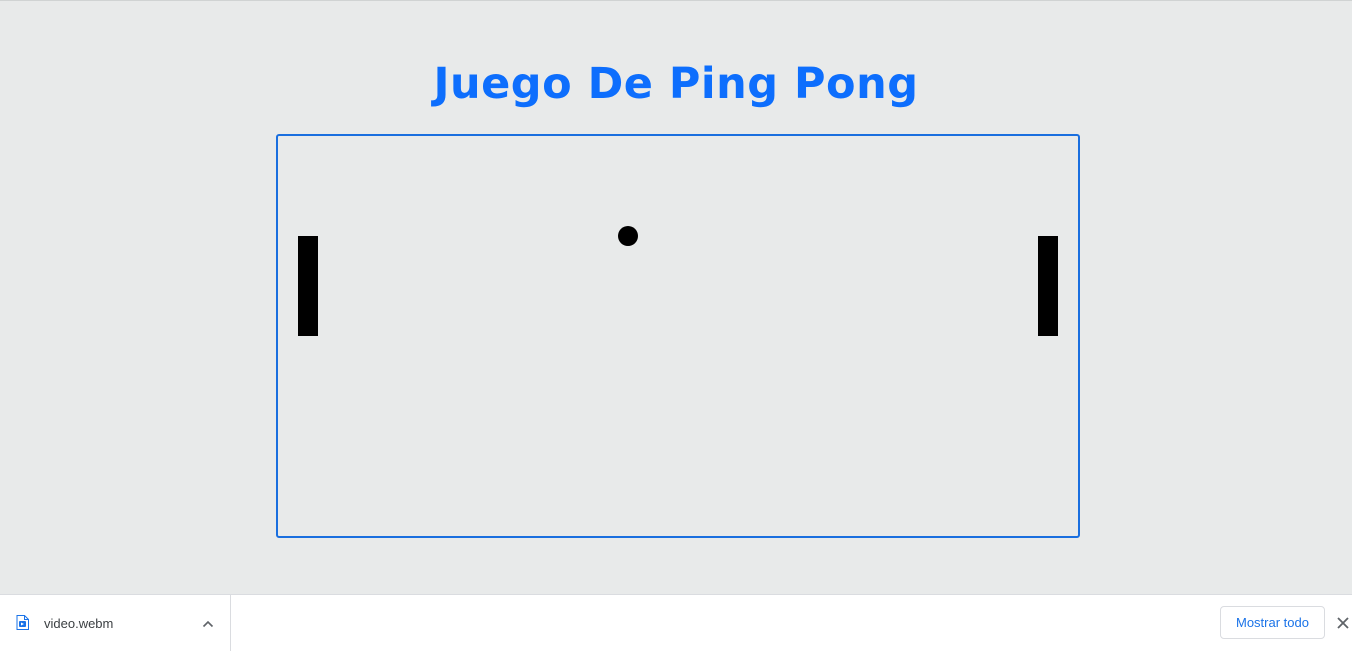  I want to click on left-paddle, so click(308, 286).